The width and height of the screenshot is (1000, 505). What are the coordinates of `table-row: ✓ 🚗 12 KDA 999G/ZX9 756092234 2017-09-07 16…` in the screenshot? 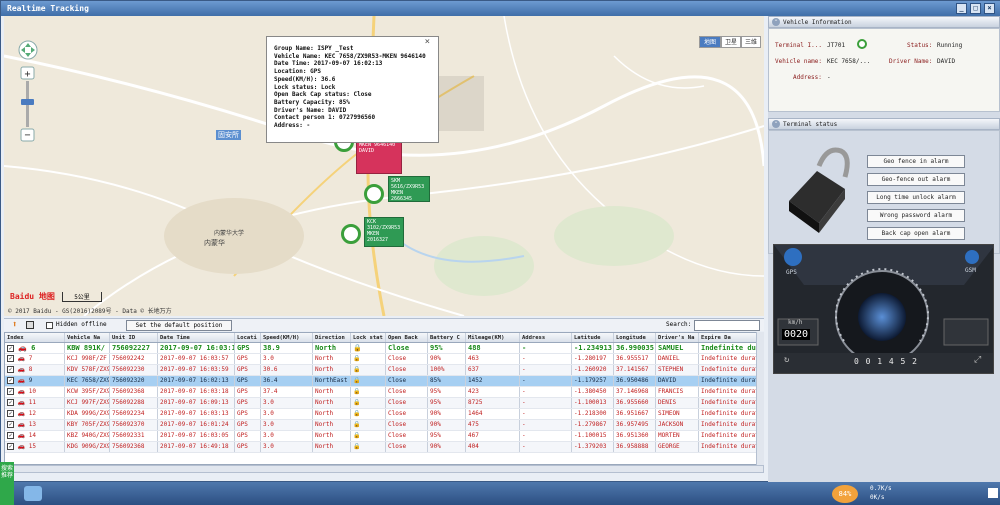 It's located at (384, 414).